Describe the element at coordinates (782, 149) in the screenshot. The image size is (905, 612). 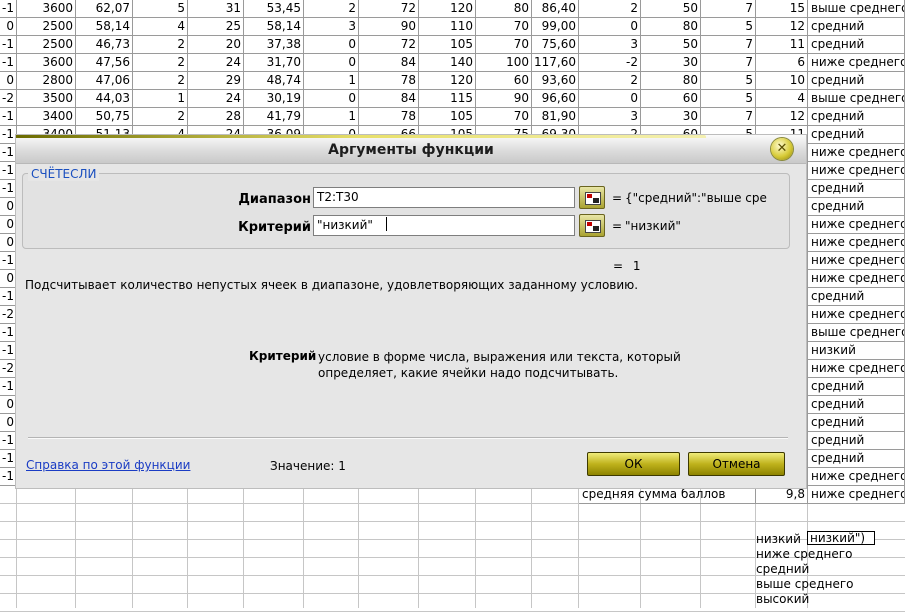
I see `close-icon: ✕` at that location.